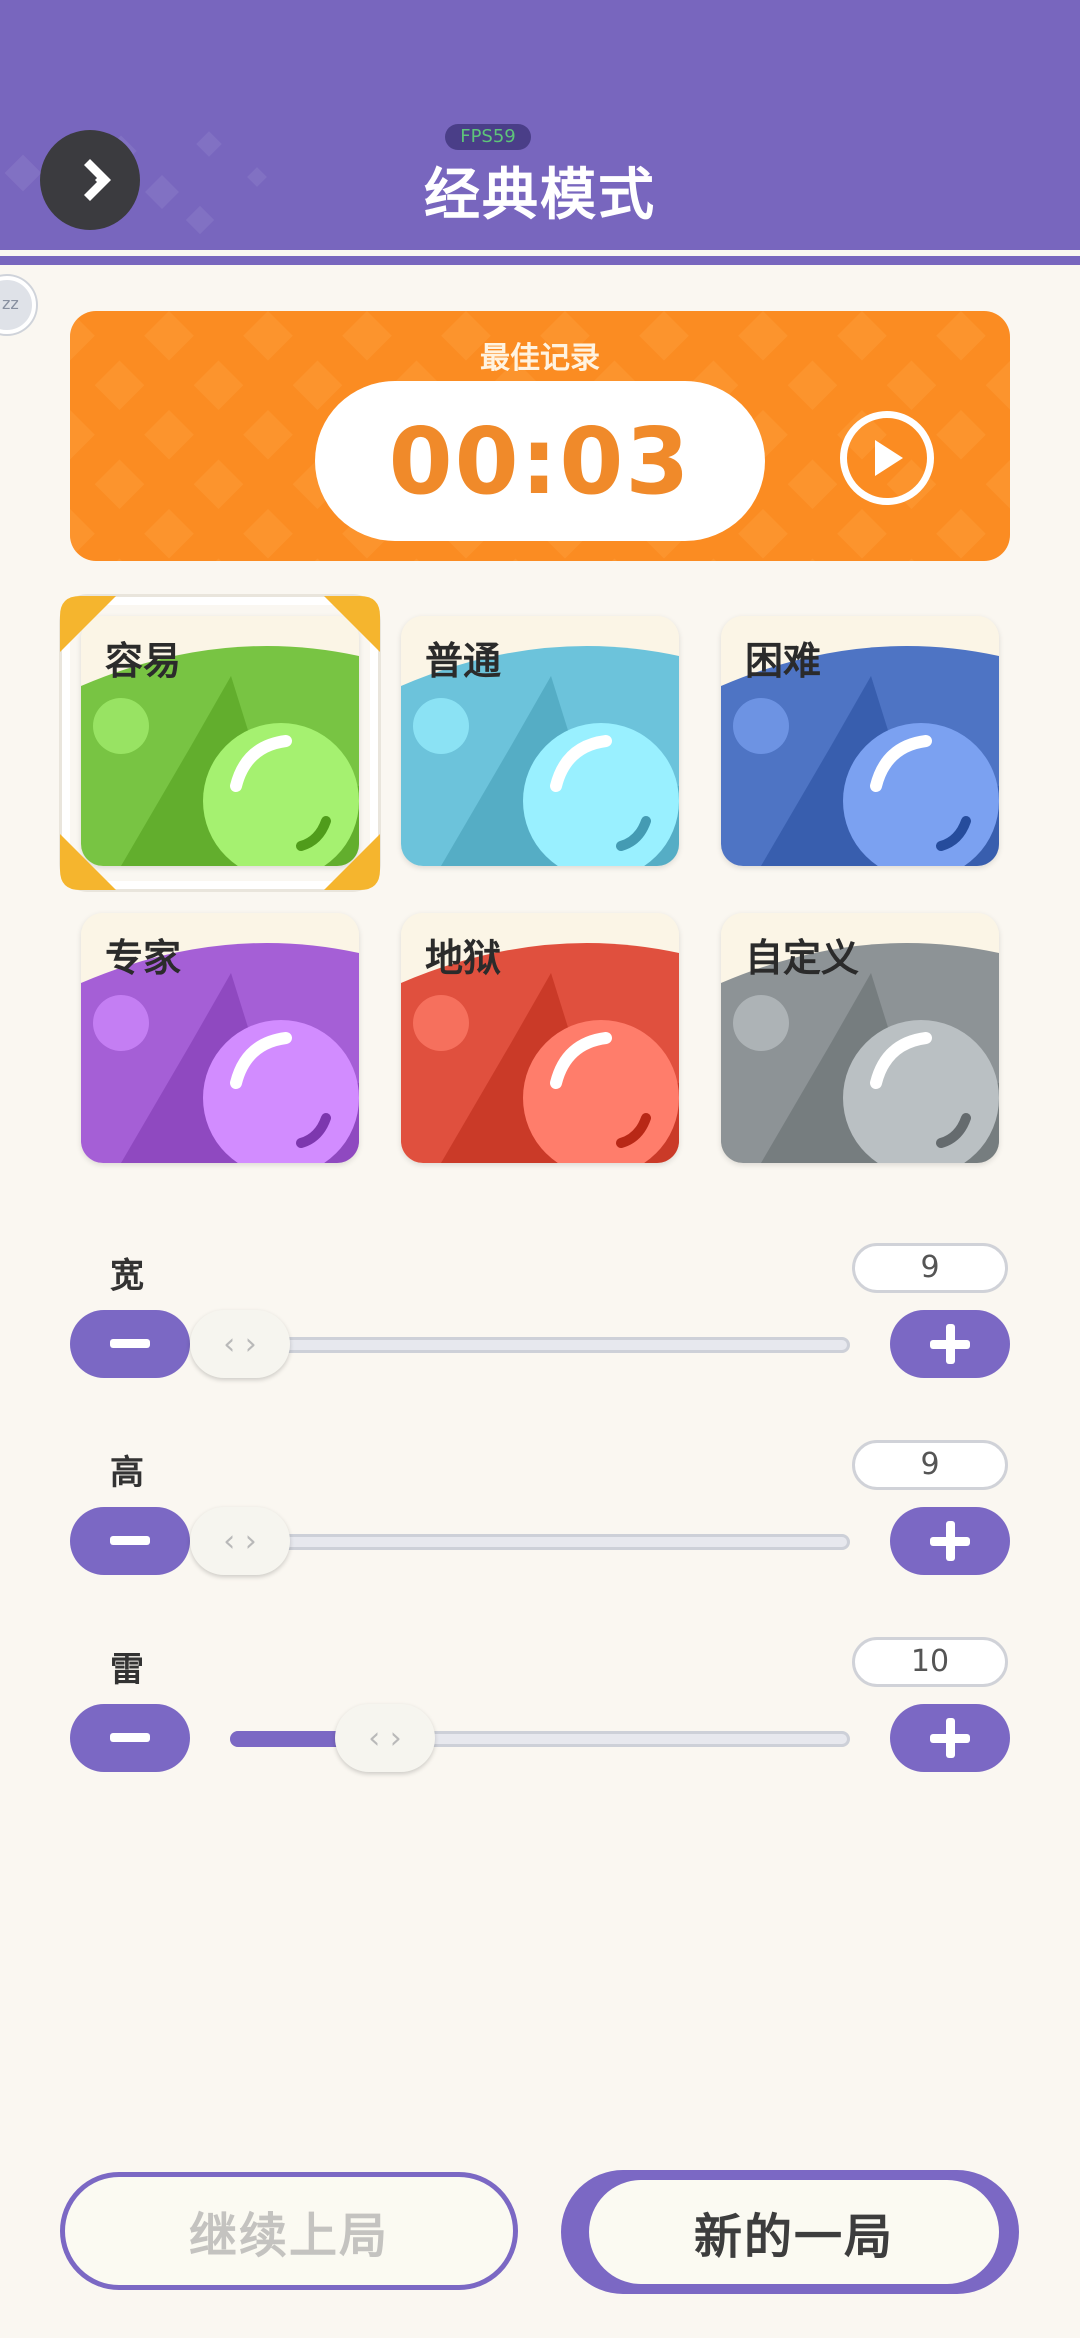 This screenshot has height=2338, width=1080. What do you see at coordinates (860, 1038) in the screenshot?
I see `difficulty-tile-custom: 自定义` at bounding box center [860, 1038].